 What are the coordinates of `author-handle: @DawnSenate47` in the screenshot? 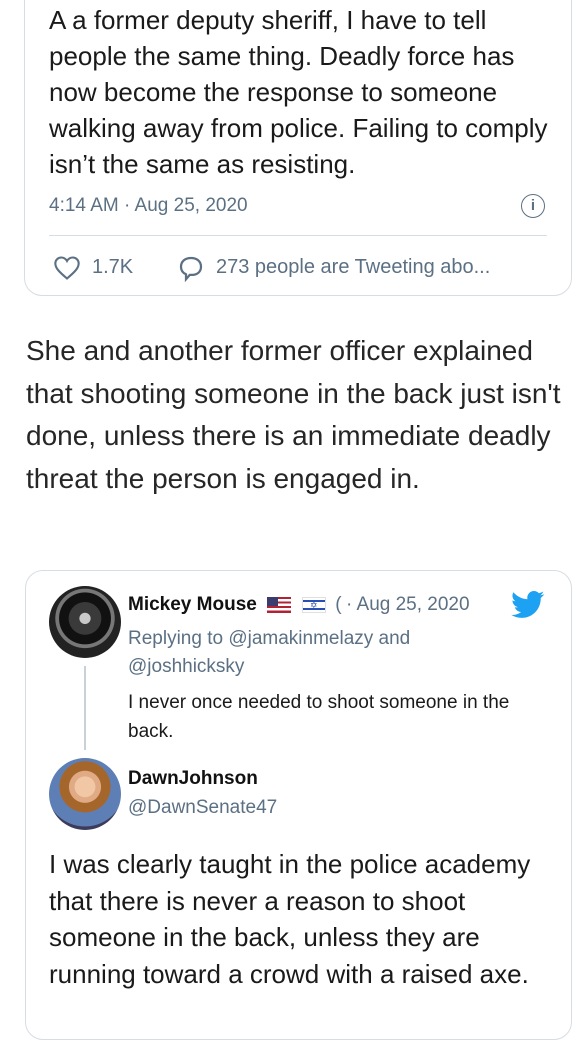 It's located at (202, 808).